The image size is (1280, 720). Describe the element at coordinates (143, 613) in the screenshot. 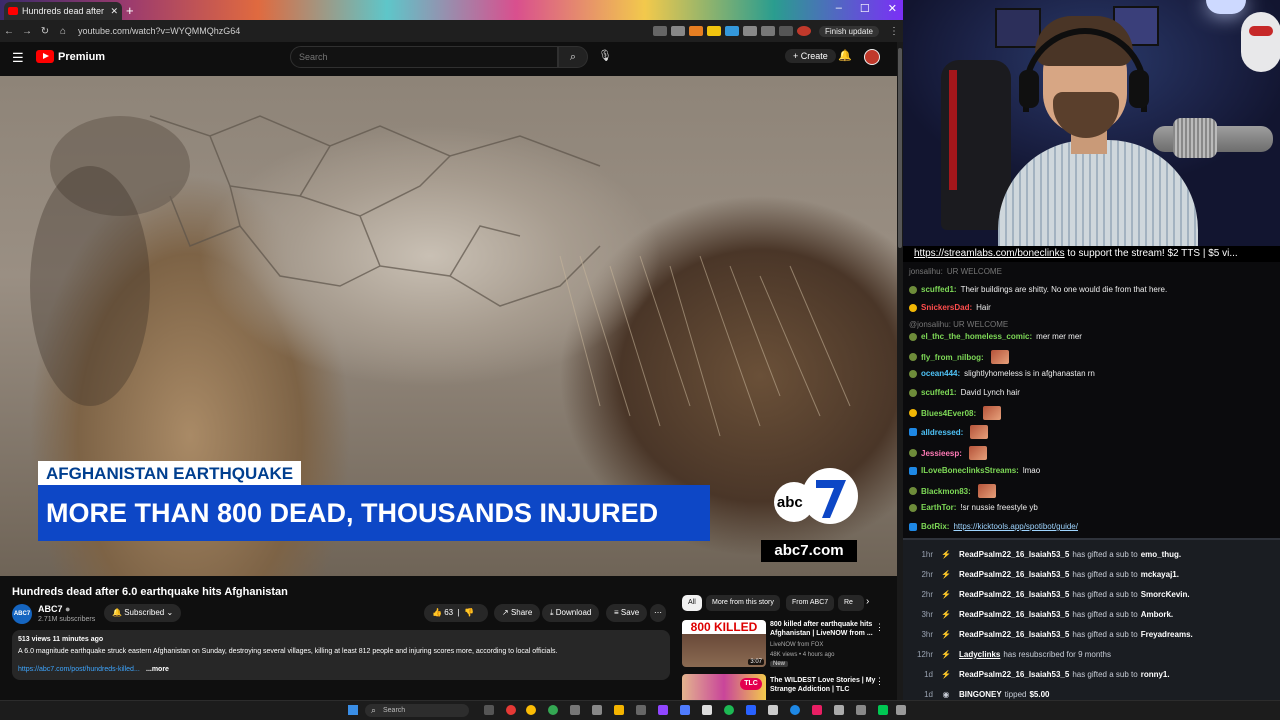

I see `subscribed-button: 🔔 Subscribed ⌄` at that location.